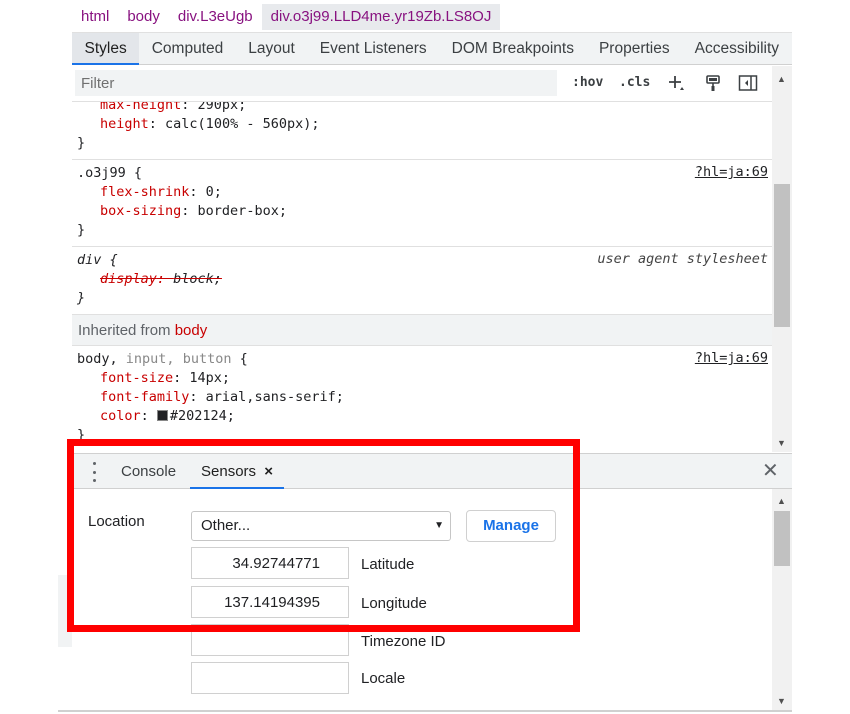 This screenshot has height=714, width=850. I want to click on left-edge-strip, so click(65, 611).